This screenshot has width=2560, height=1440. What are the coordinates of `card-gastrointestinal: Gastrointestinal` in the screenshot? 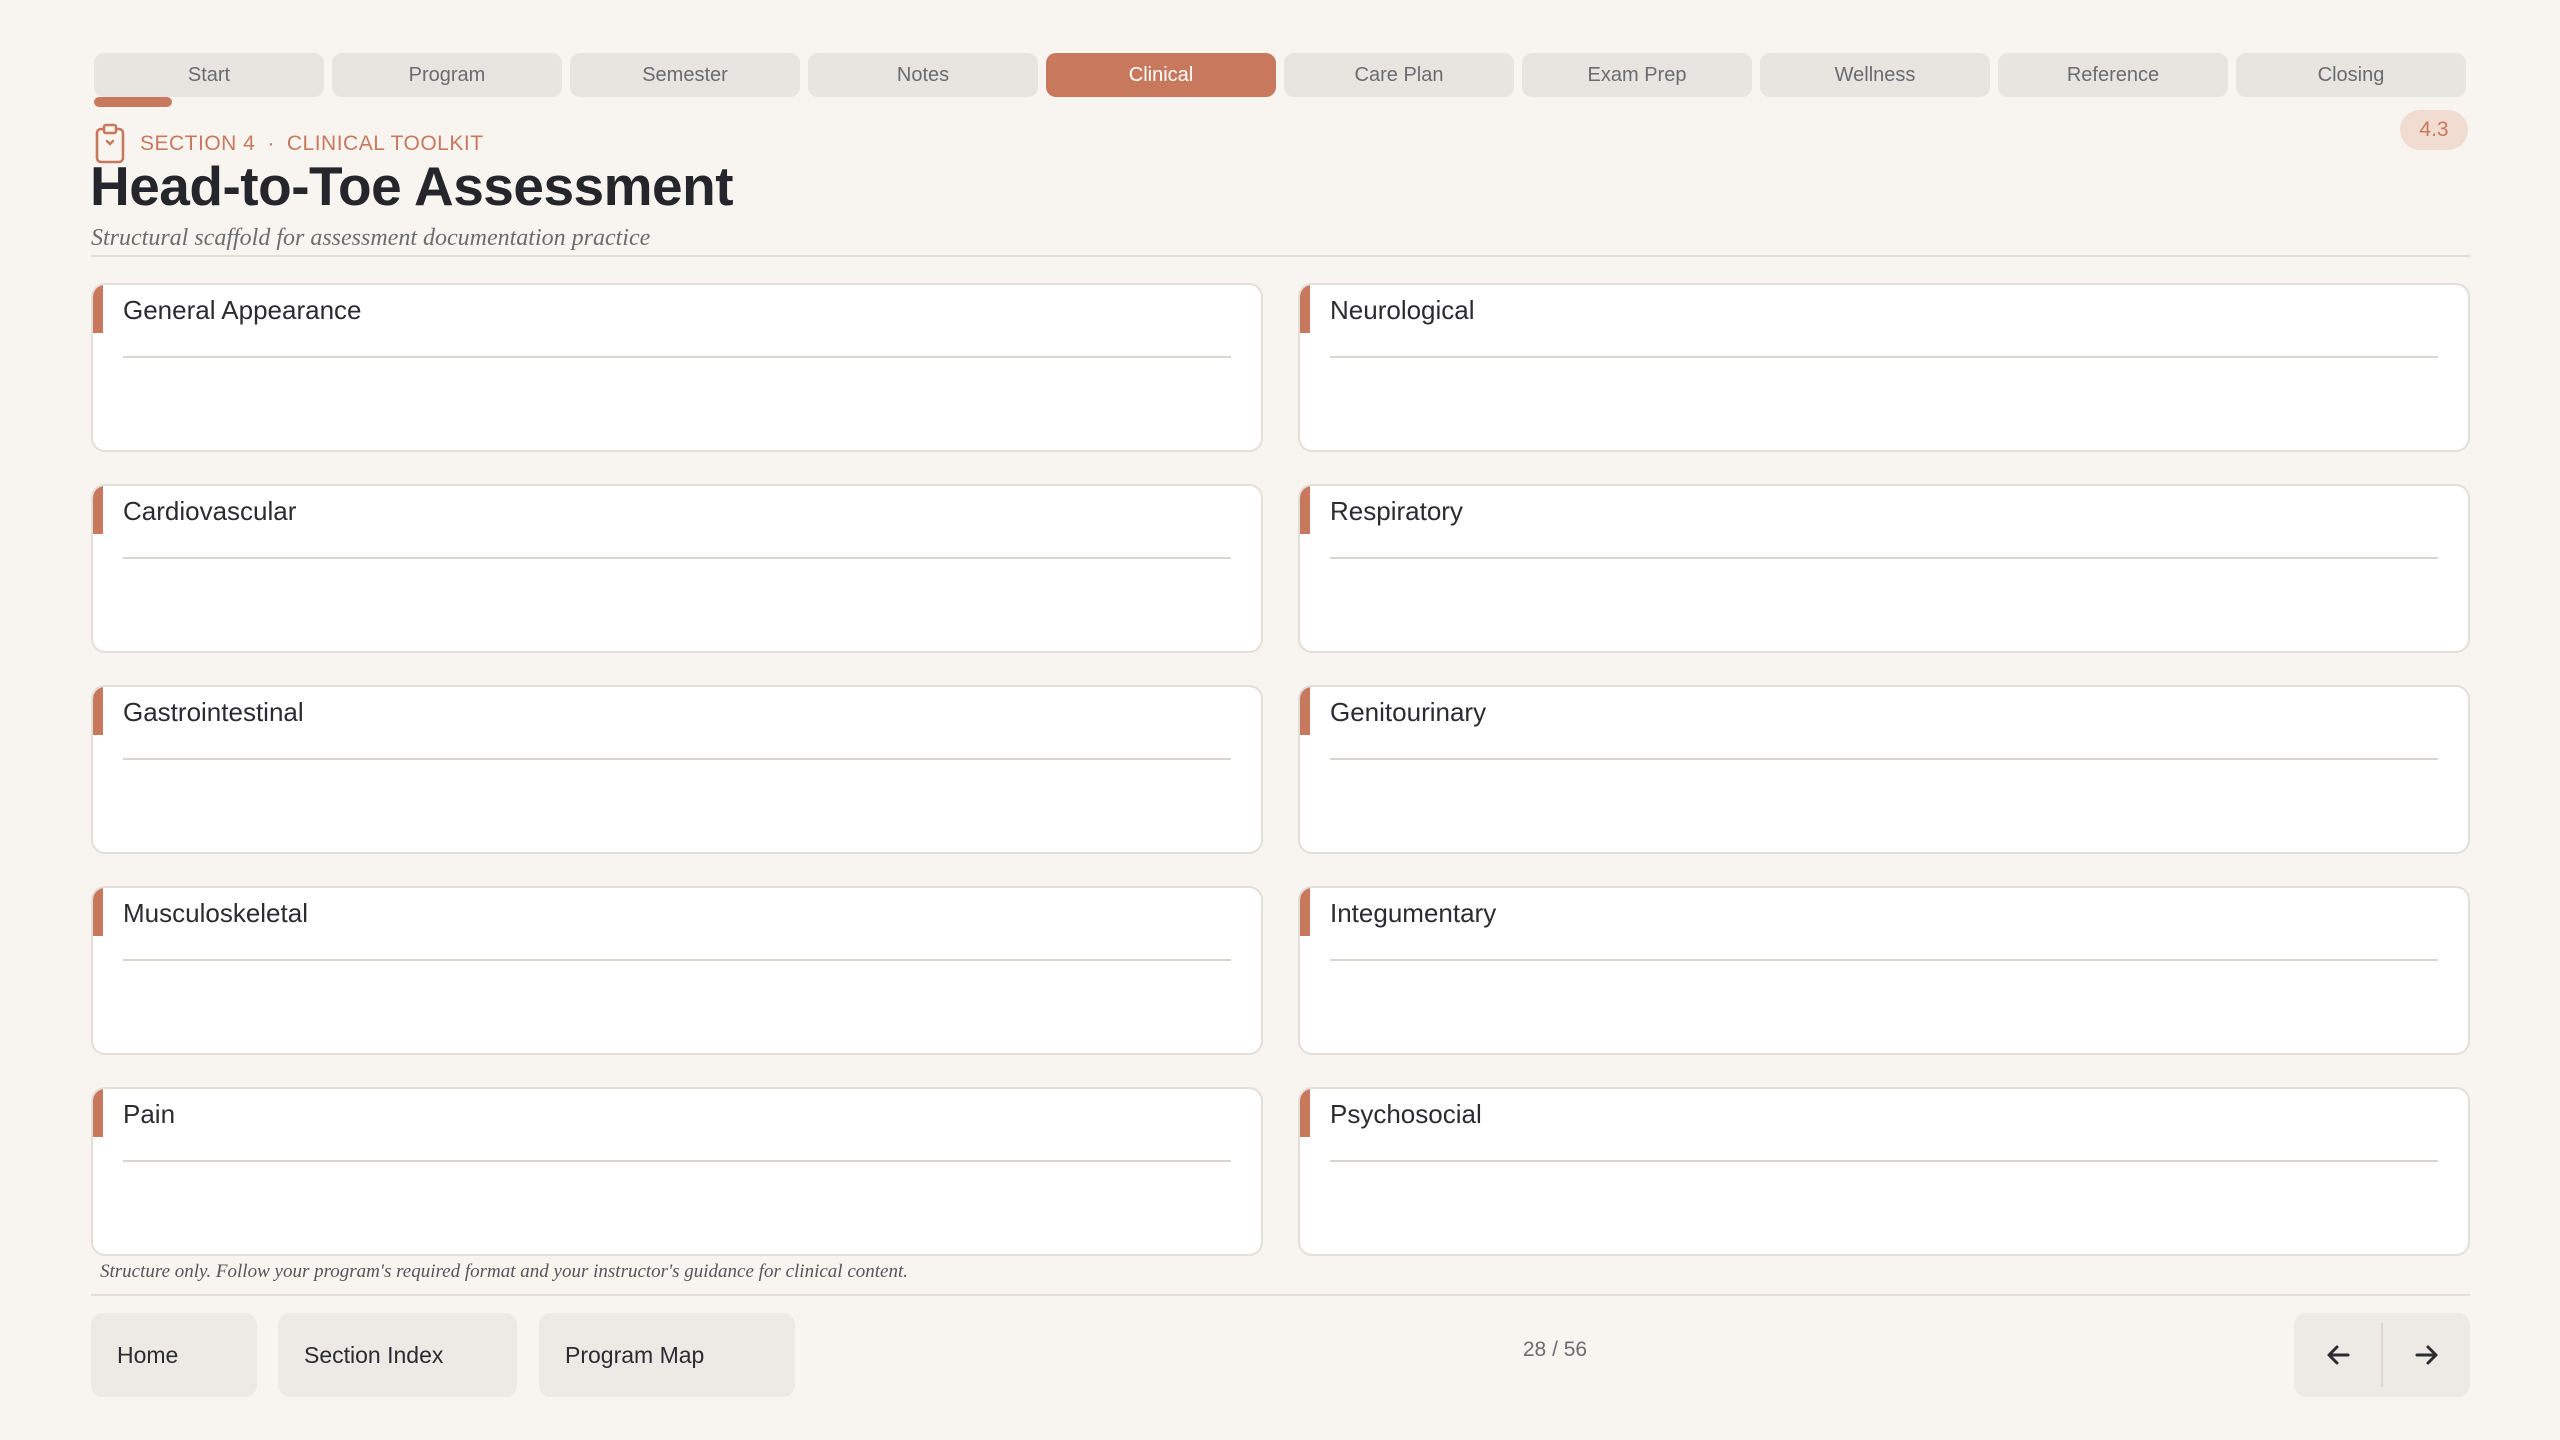 It's located at (677, 769).